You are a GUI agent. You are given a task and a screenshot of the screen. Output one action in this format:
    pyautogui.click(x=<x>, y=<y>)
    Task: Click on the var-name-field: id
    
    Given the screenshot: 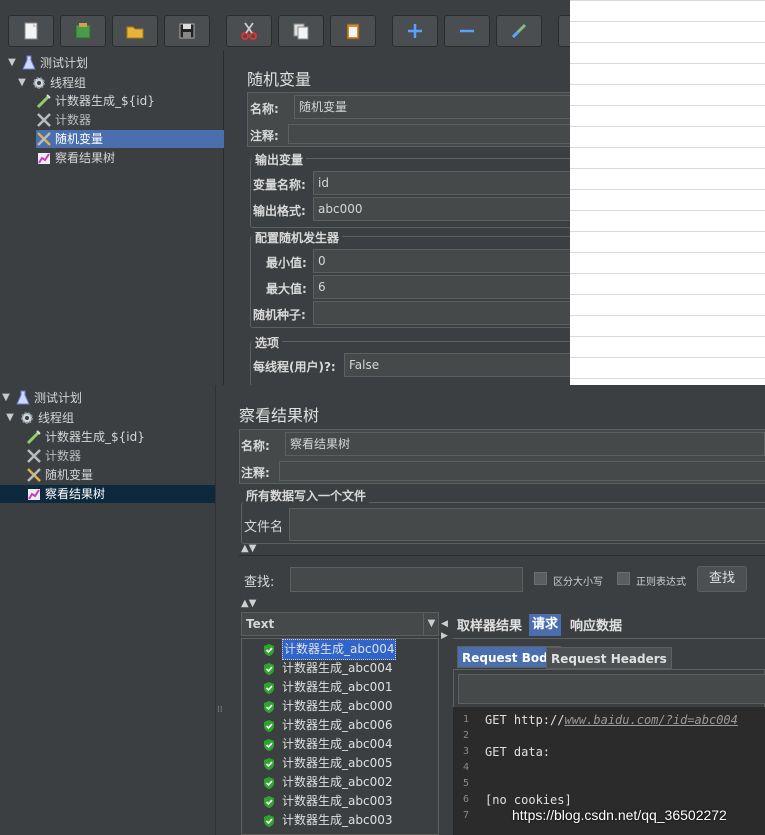 What is the action you would take?
    pyautogui.click(x=441, y=183)
    